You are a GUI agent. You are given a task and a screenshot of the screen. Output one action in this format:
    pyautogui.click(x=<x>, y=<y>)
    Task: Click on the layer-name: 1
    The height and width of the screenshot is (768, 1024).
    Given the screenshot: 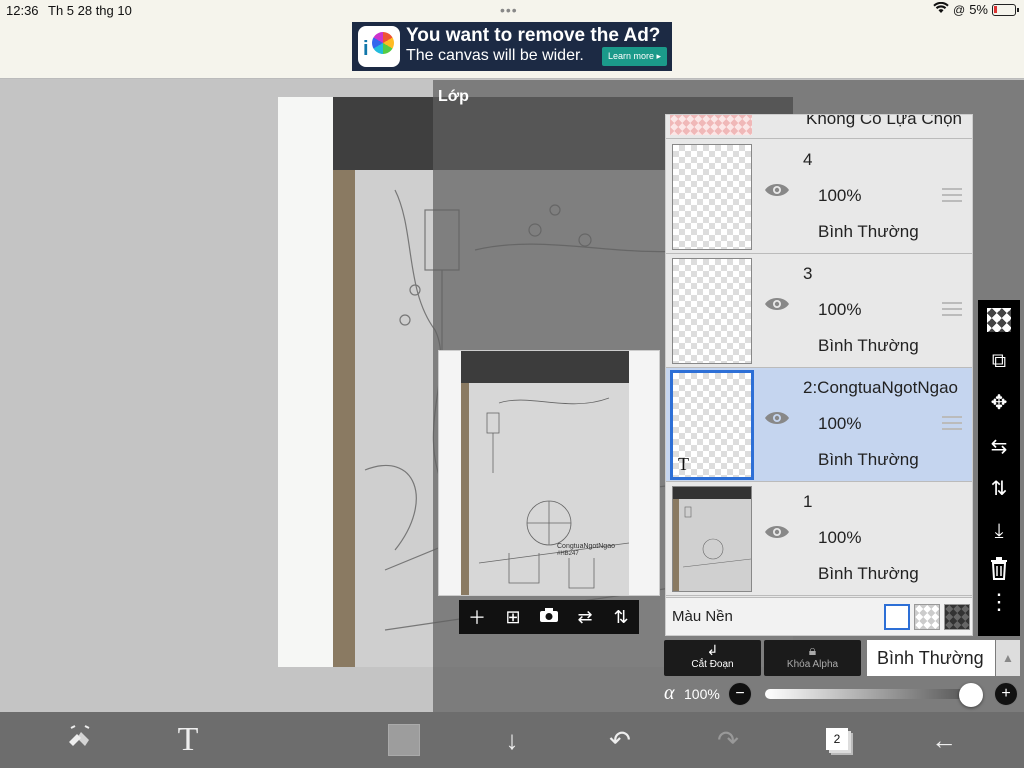 What is the action you would take?
    pyautogui.click(x=808, y=501)
    